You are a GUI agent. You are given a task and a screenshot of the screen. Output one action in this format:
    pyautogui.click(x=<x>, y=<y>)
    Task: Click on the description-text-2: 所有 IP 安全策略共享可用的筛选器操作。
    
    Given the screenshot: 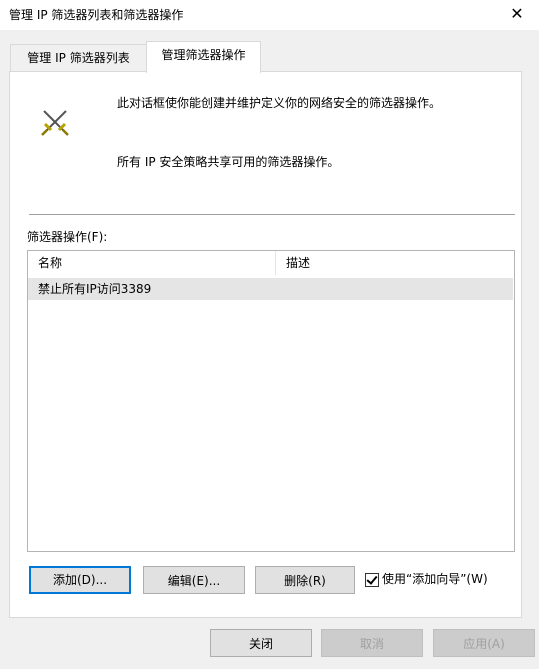 What is the action you would take?
    pyautogui.click(x=228, y=162)
    